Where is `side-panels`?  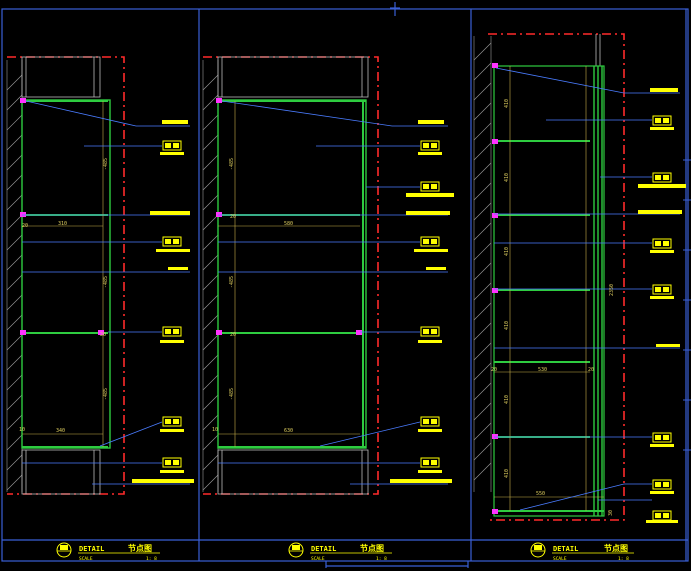
side-panels is located at coordinates (598, 291).